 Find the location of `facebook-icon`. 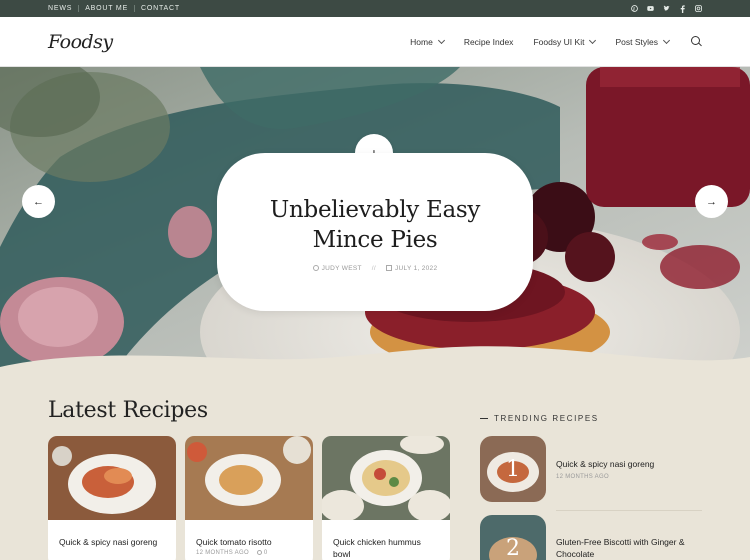

facebook-icon is located at coordinates (682, 8).